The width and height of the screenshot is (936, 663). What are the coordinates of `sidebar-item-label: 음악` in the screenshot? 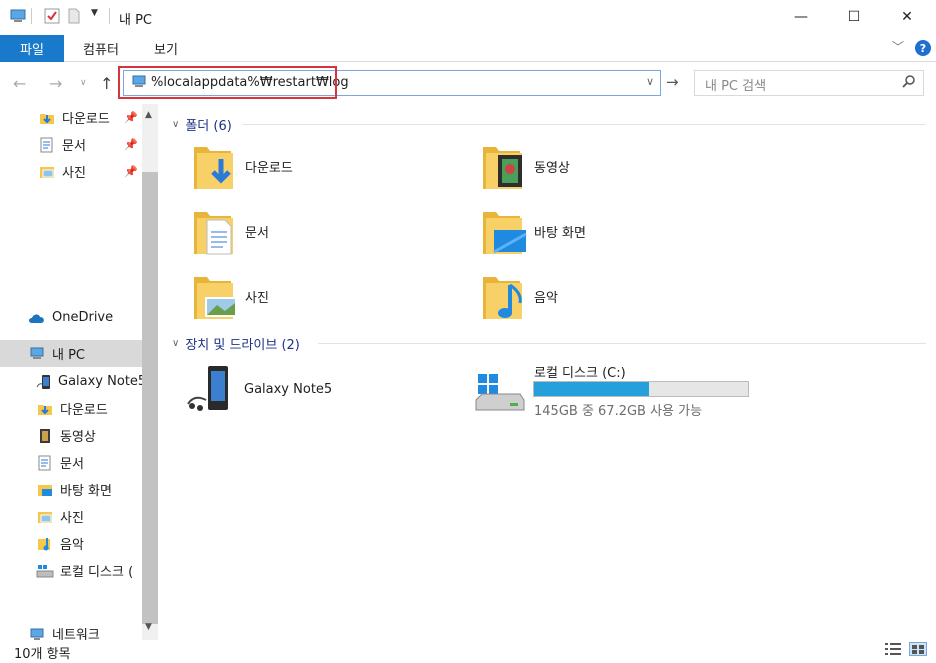 It's located at (72, 545).